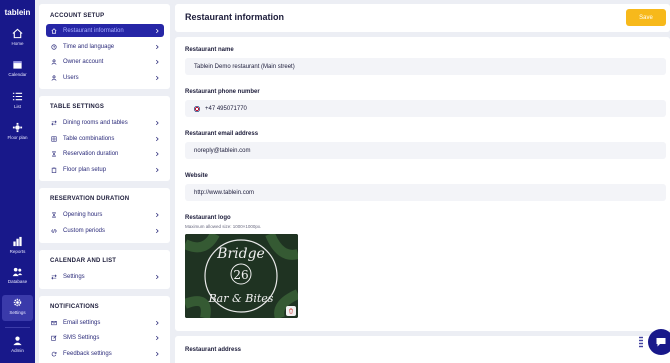  What do you see at coordinates (105, 61) in the screenshot?
I see `nav-item-owner-account: Owner account` at bounding box center [105, 61].